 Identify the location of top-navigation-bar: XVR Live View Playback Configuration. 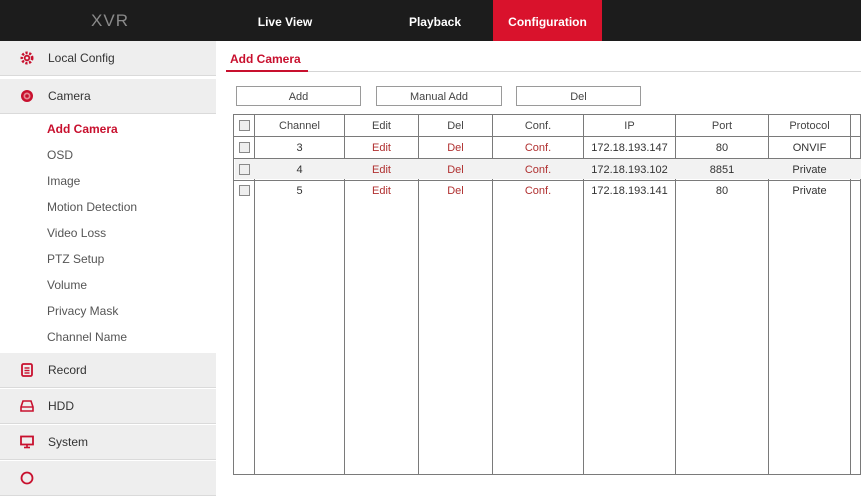
(430, 20).